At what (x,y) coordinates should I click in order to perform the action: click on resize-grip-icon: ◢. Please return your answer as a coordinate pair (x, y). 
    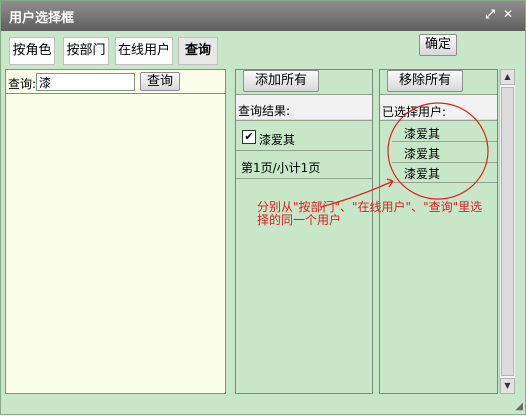
    Looking at the image, I should click on (519, 406).